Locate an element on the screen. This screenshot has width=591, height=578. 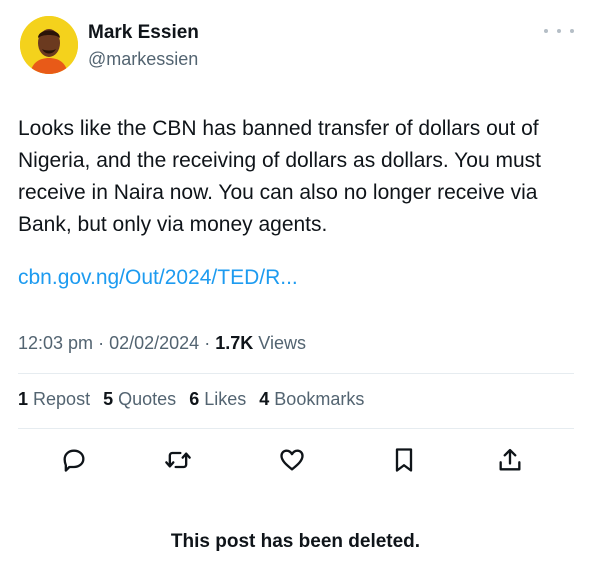
bookmarks-stat: 4 Bookmarks is located at coordinates (311, 399).